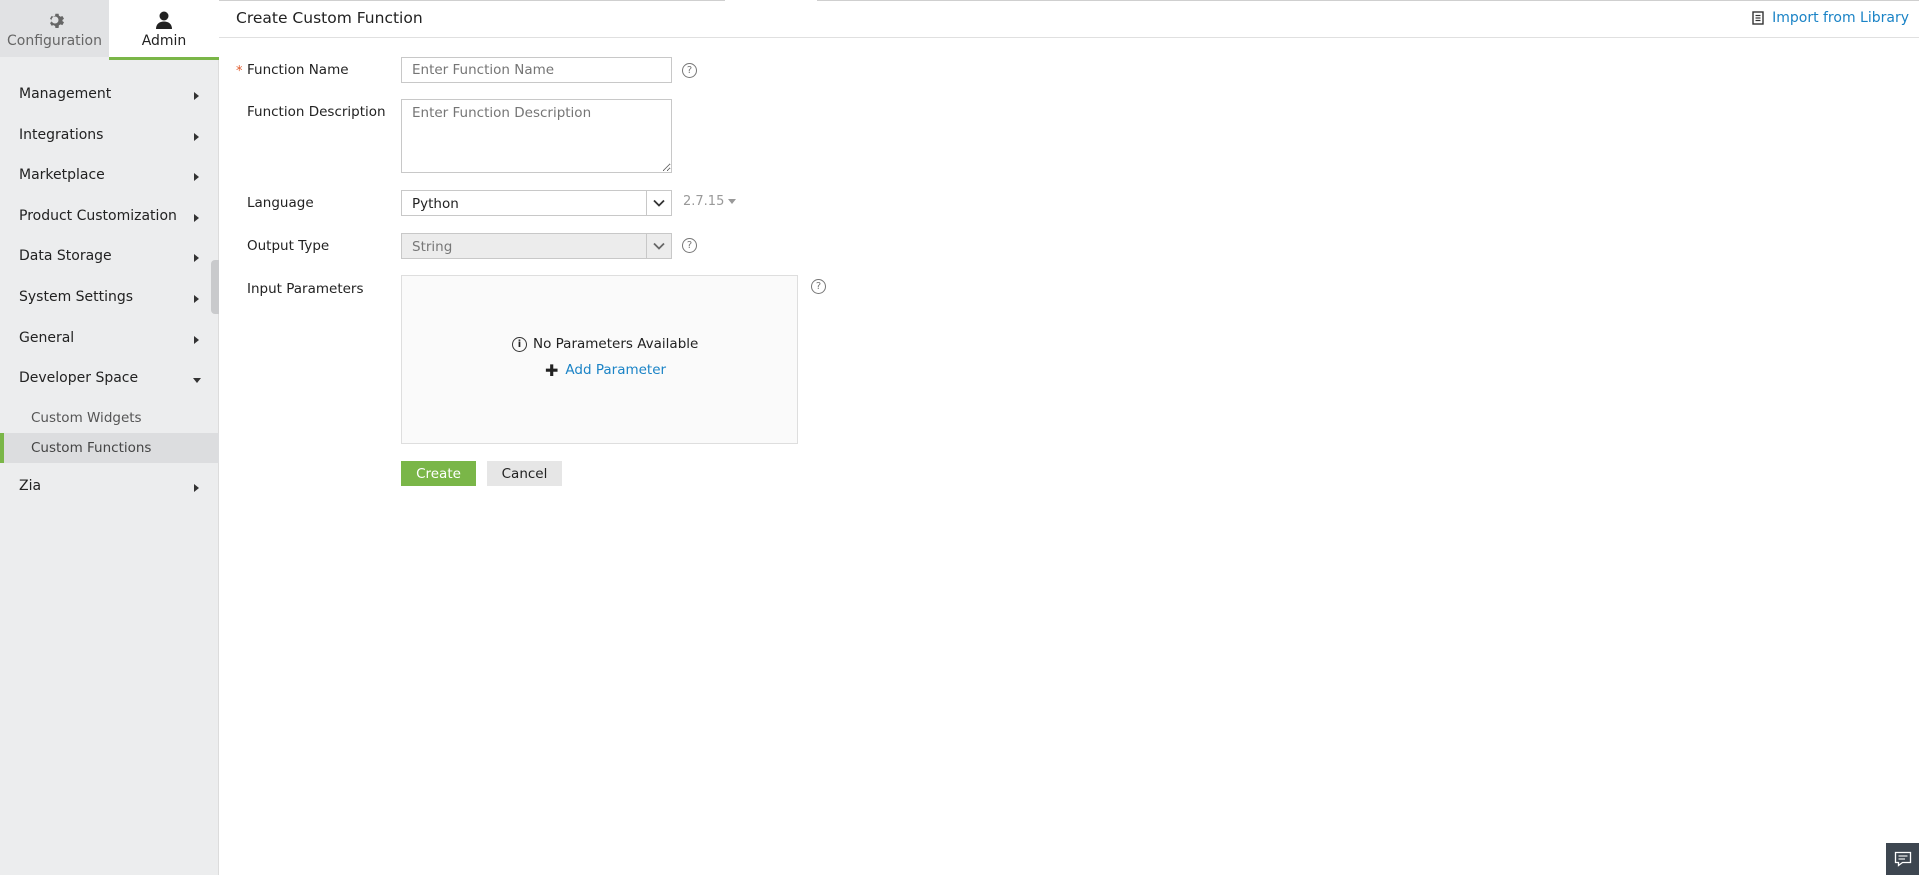 This screenshot has height=875, width=1919. I want to click on plus-icon: ✚, so click(552, 370).